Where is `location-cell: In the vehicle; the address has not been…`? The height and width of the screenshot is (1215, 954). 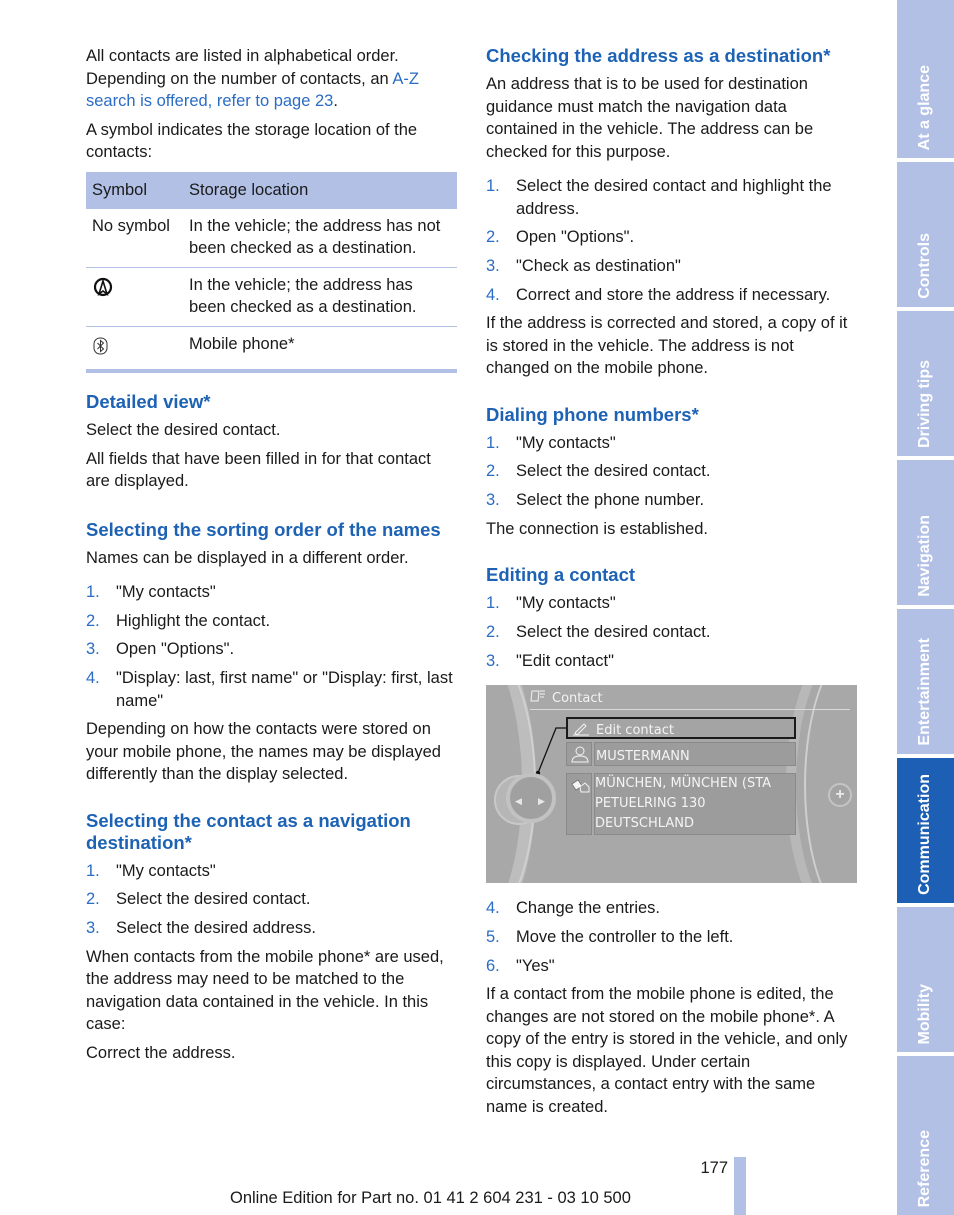
location-cell: In the vehicle; the address has not been… is located at coordinates (320, 238).